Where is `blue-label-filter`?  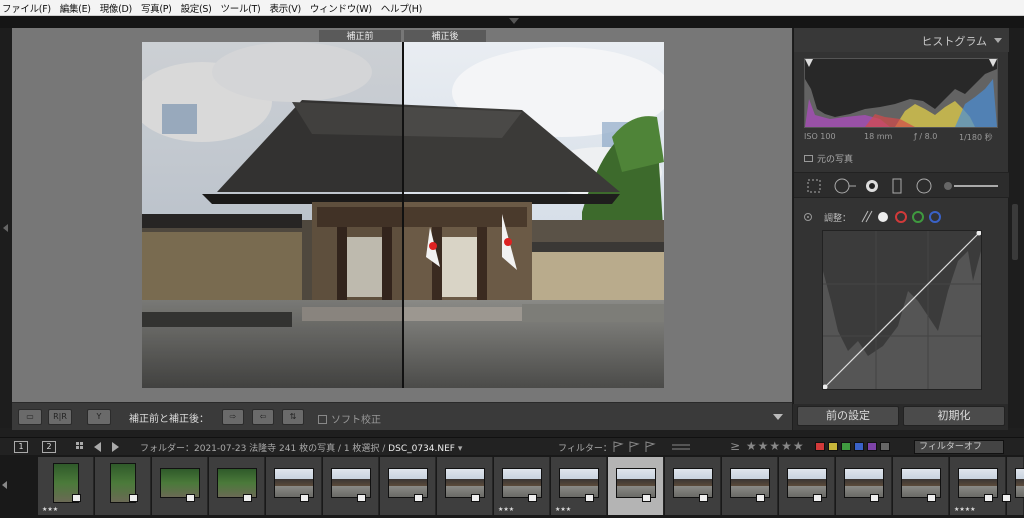
blue-label-filter is located at coordinates (859, 446).